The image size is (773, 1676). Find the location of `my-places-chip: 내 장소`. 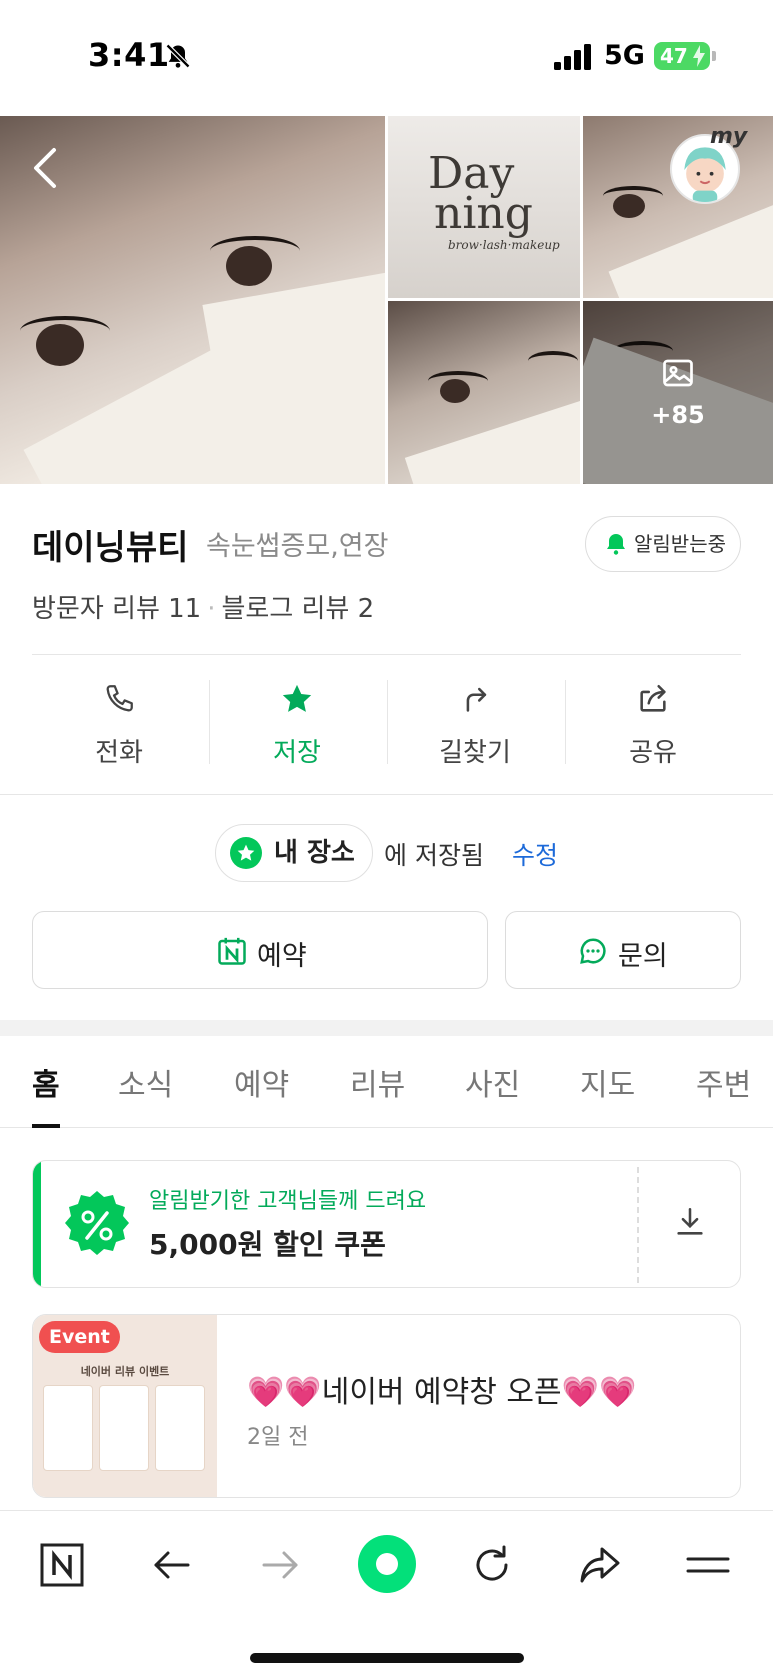

my-places-chip: 내 장소 is located at coordinates (294, 853).